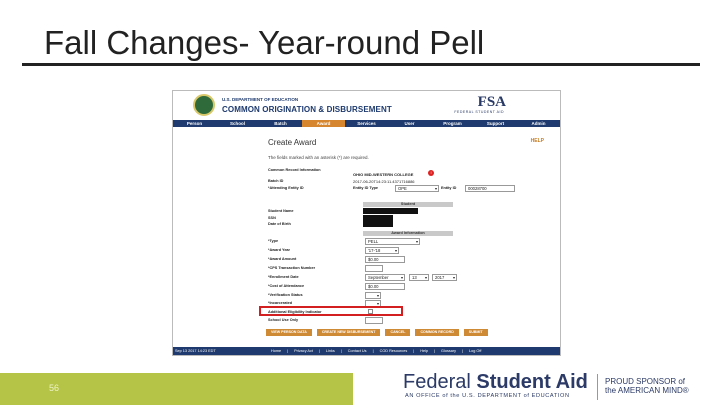  Describe the element at coordinates (283, 320) in the screenshot. I see `school-use-label: School Use Only` at that location.